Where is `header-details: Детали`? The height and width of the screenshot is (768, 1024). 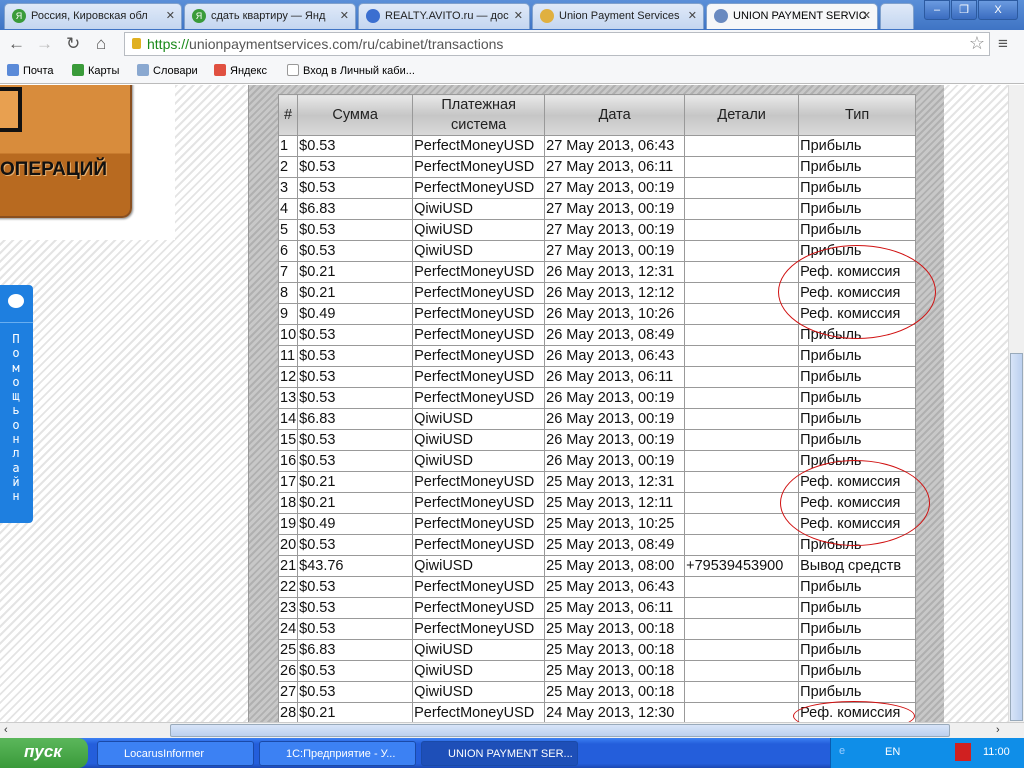
header-details: Детали is located at coordinates (742, 115).